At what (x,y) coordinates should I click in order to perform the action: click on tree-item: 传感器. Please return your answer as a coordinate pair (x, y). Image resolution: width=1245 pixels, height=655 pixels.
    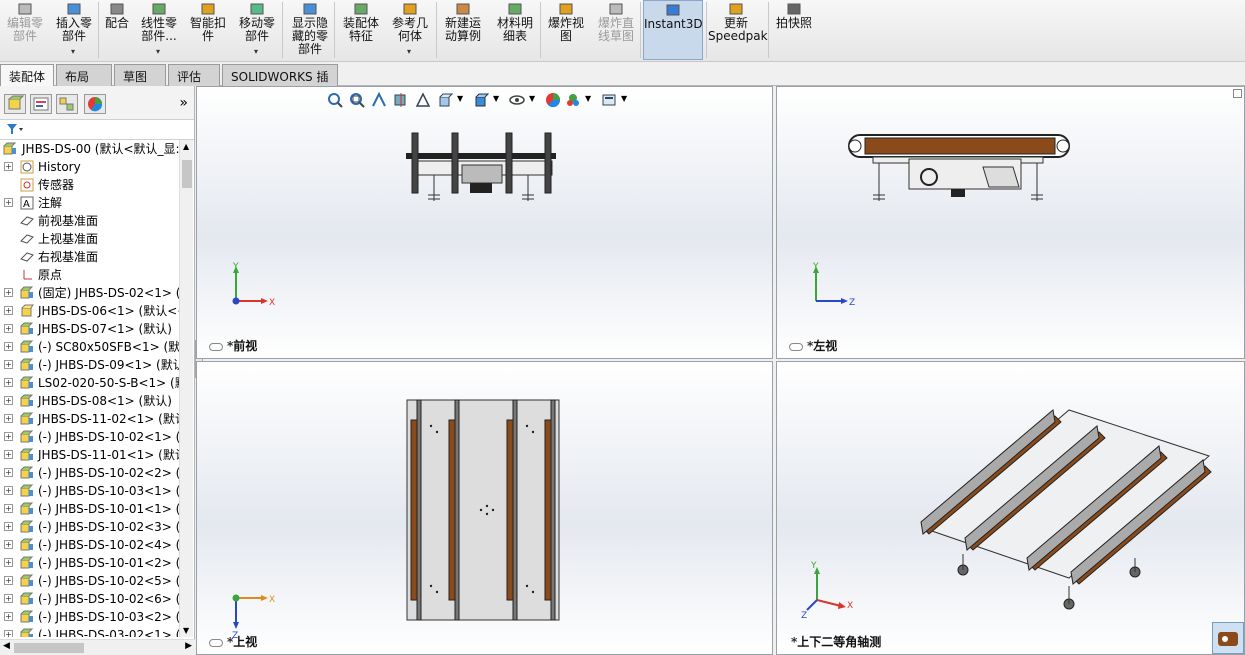
    Looking at the image, I should click on (90, 185).